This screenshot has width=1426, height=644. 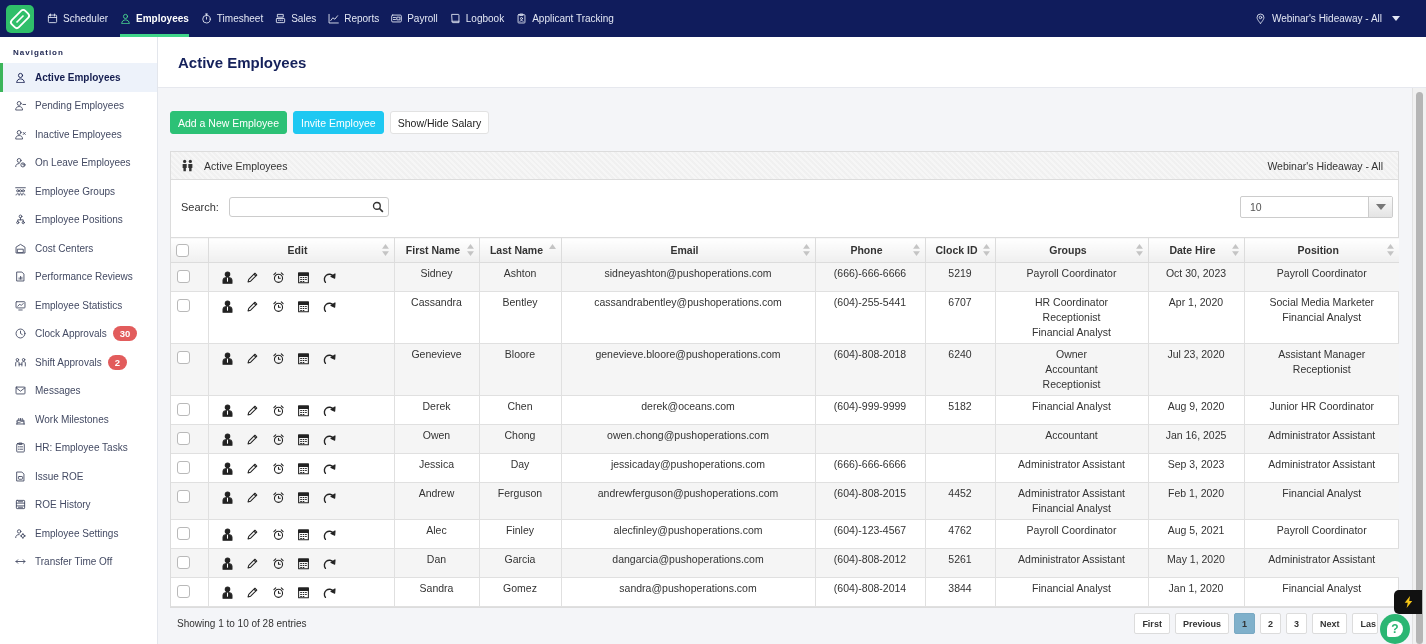 I want to click on column-header: Position, so click(x=1321, y=250).